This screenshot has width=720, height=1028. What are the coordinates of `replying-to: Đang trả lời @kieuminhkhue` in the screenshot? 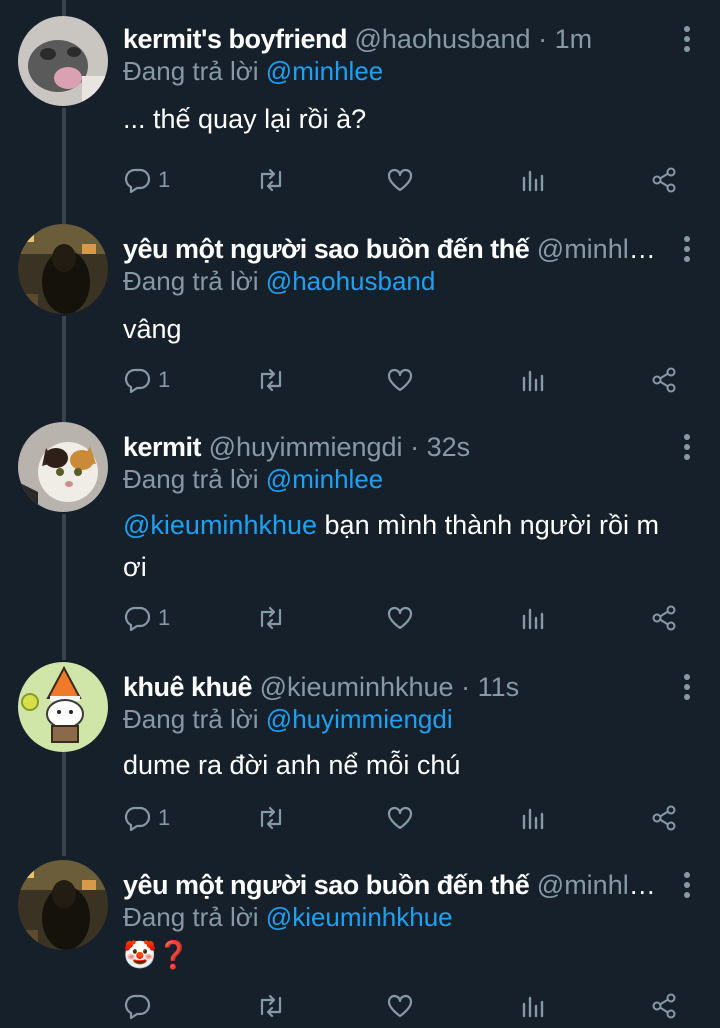 It's located at (288, 917).